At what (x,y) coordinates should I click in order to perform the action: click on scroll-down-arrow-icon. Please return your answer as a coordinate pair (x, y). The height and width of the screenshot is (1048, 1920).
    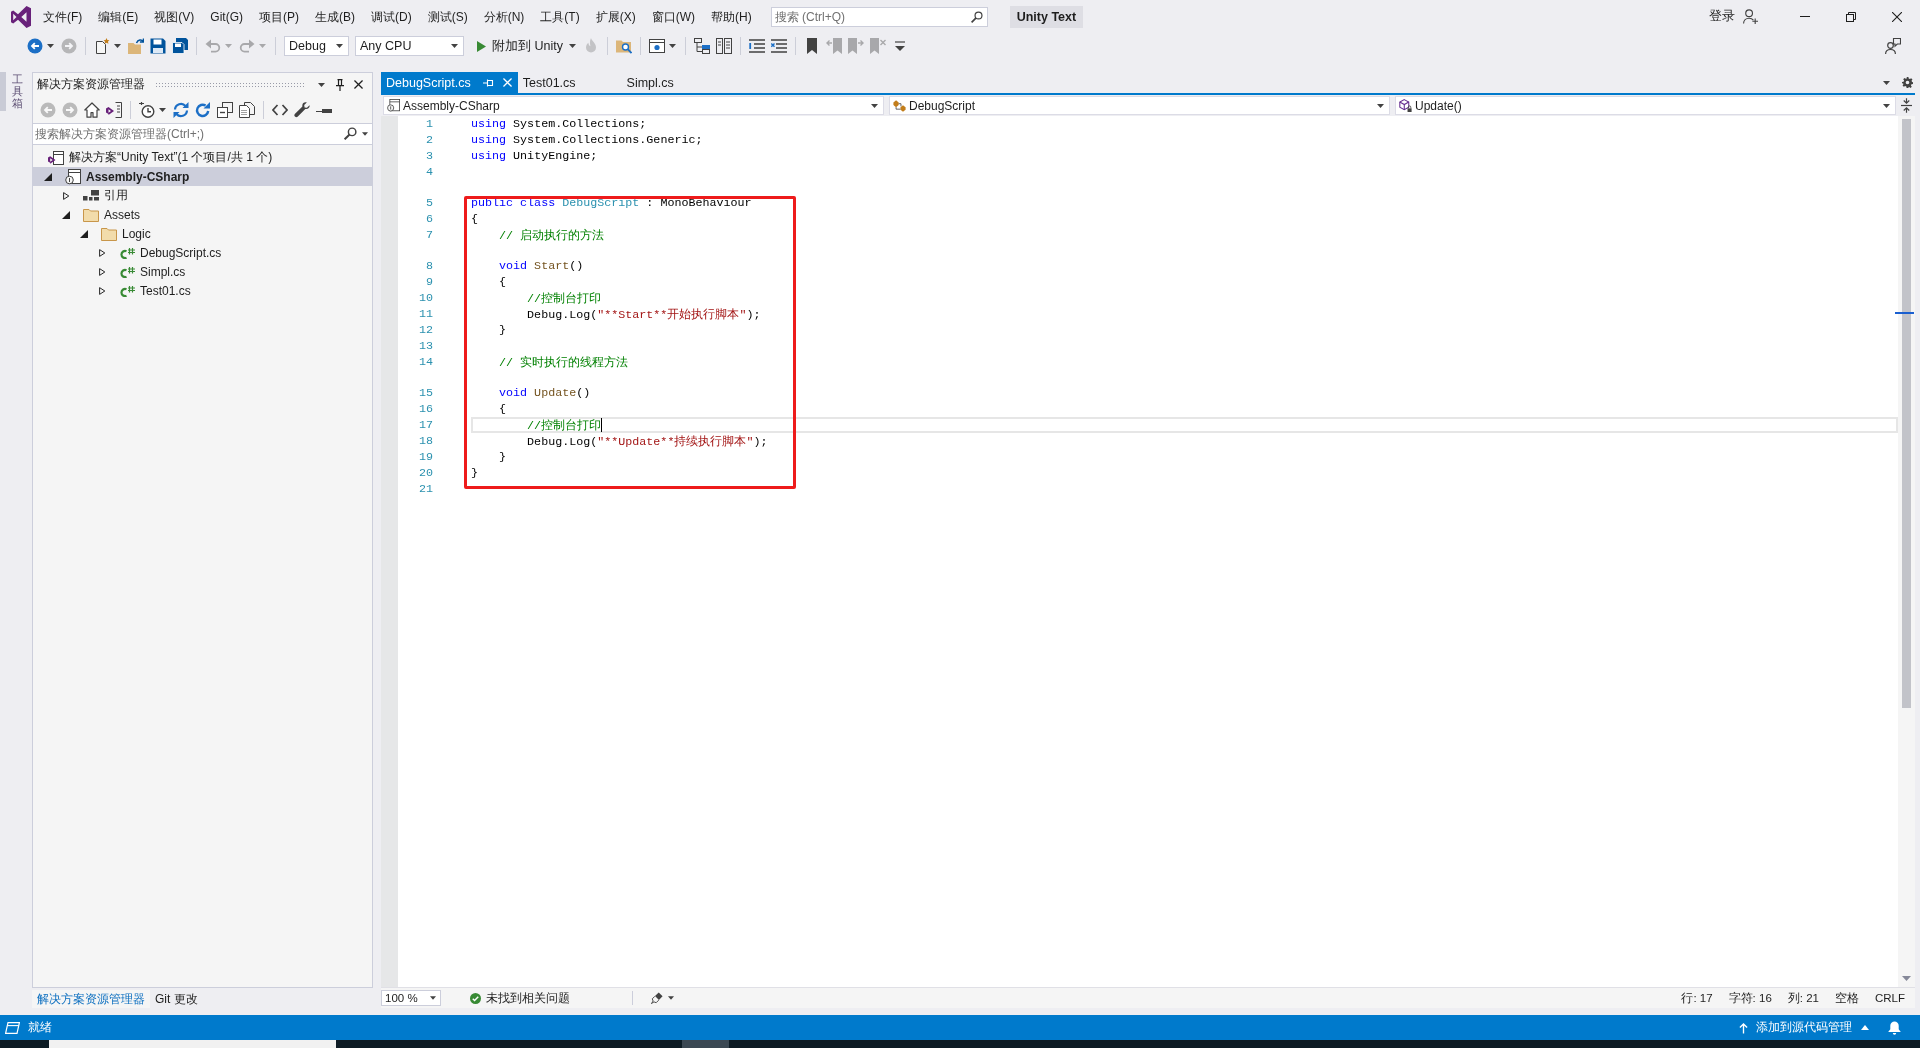
    Looking at the image, I should click on (1906, 978).